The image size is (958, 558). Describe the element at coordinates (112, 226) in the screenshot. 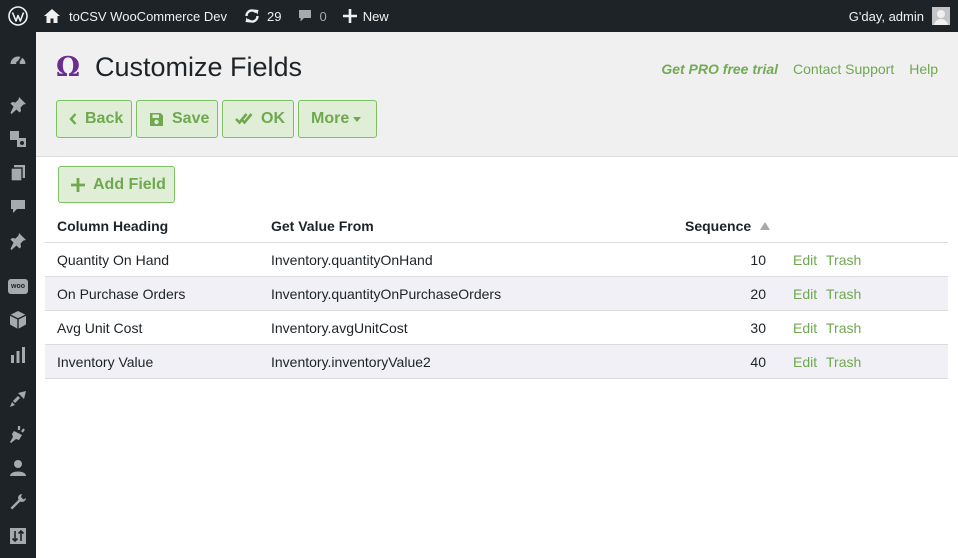

I see `column-heading-header: Column Heading` at that location.